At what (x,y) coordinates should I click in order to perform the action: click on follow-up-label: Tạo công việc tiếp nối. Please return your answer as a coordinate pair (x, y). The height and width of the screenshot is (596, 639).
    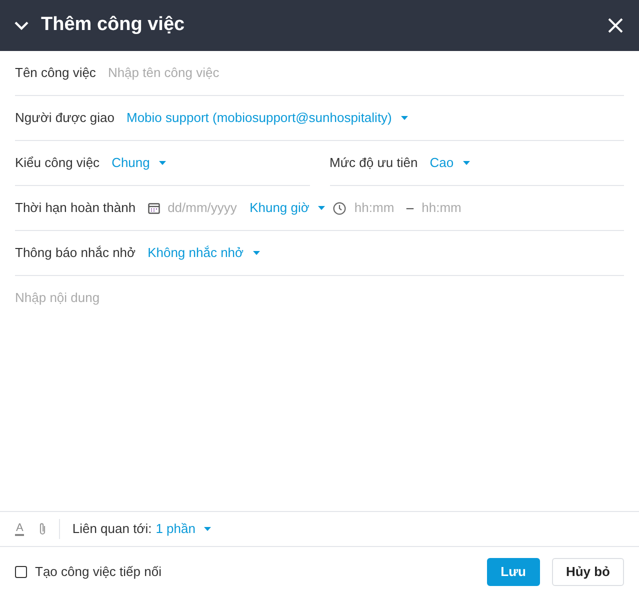
    Looking at the image, I should click on (98, 571).